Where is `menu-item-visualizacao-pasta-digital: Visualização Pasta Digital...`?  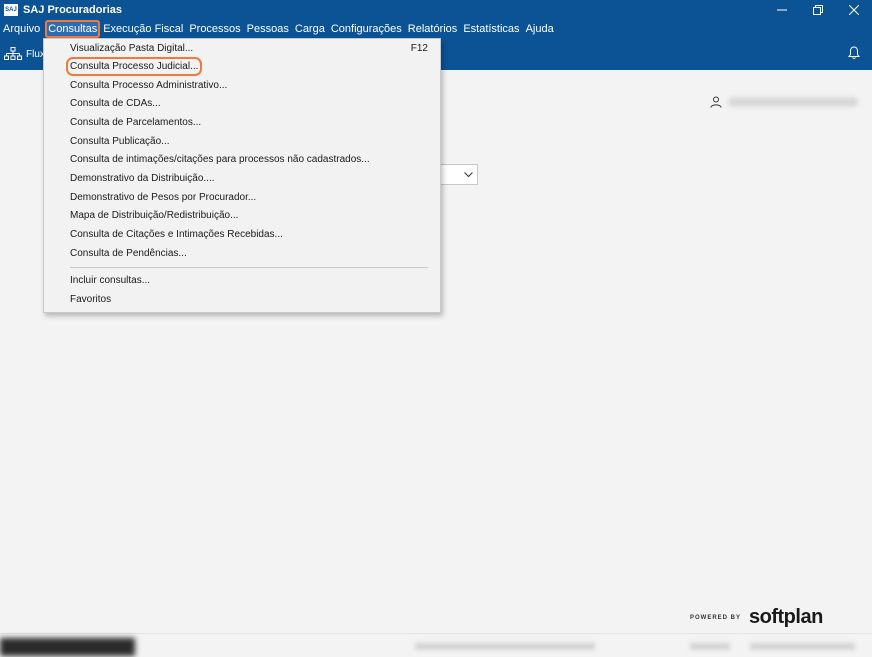
menu-item-visualizacao-pasta-digital: Visualização Pasta Digital... is located at coordinates (131, 48).